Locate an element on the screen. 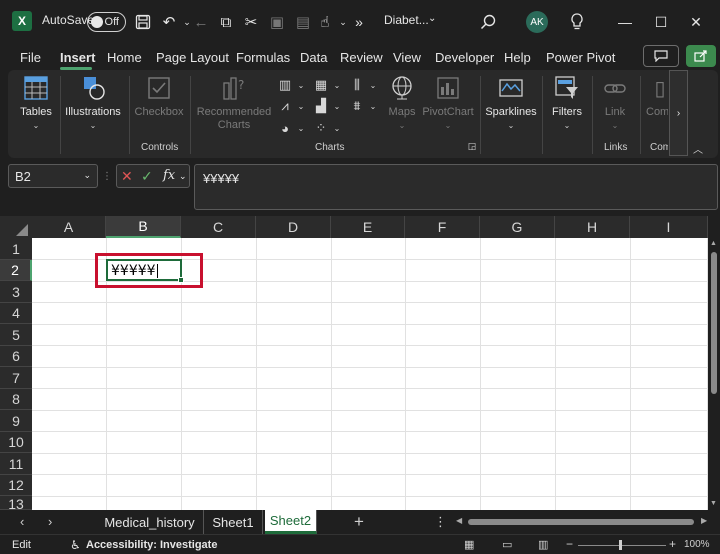 This screenshot has width=720, height=554. normal-view-icon: ▦ is located at coordinates (469, 544).